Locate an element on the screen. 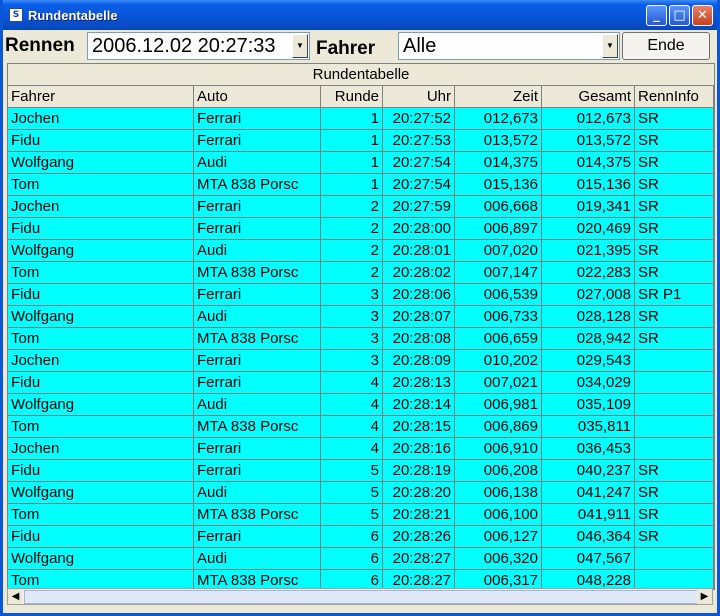  table-row: Jochen Ferrari 1 20:27:52 012,673 012,673 SR is located at coordinates (361, 119).